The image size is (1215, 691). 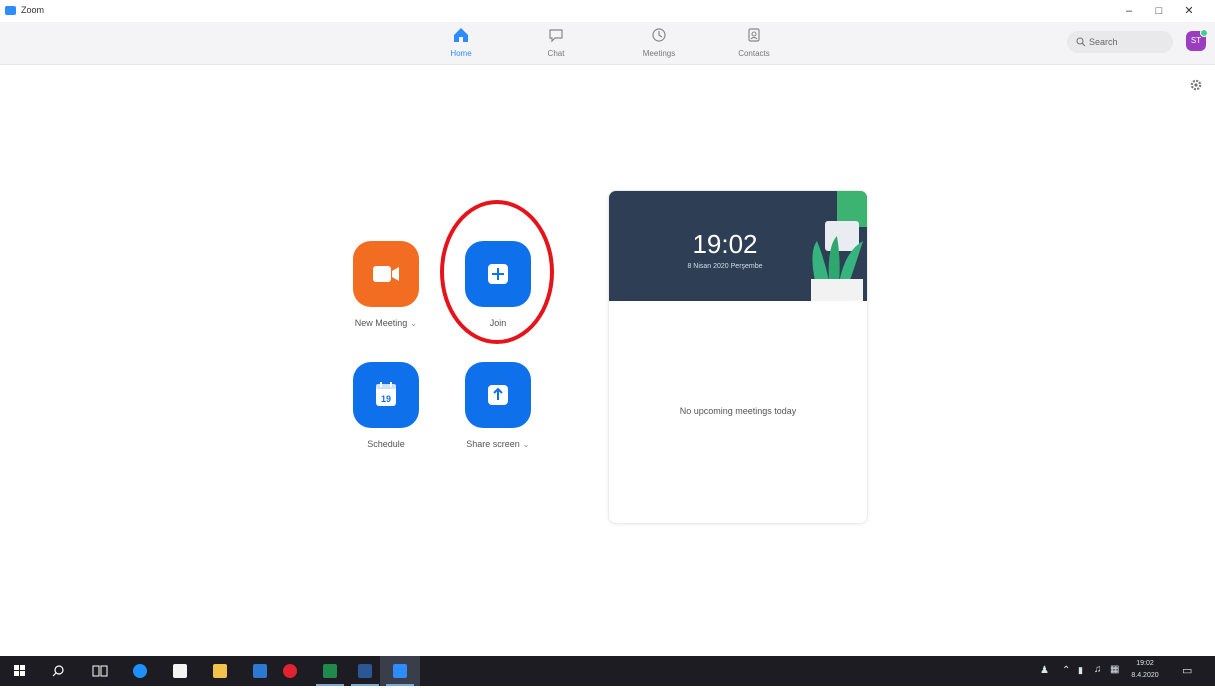 I want to click on taskbar-app-edge, so click(x=140, y=671).